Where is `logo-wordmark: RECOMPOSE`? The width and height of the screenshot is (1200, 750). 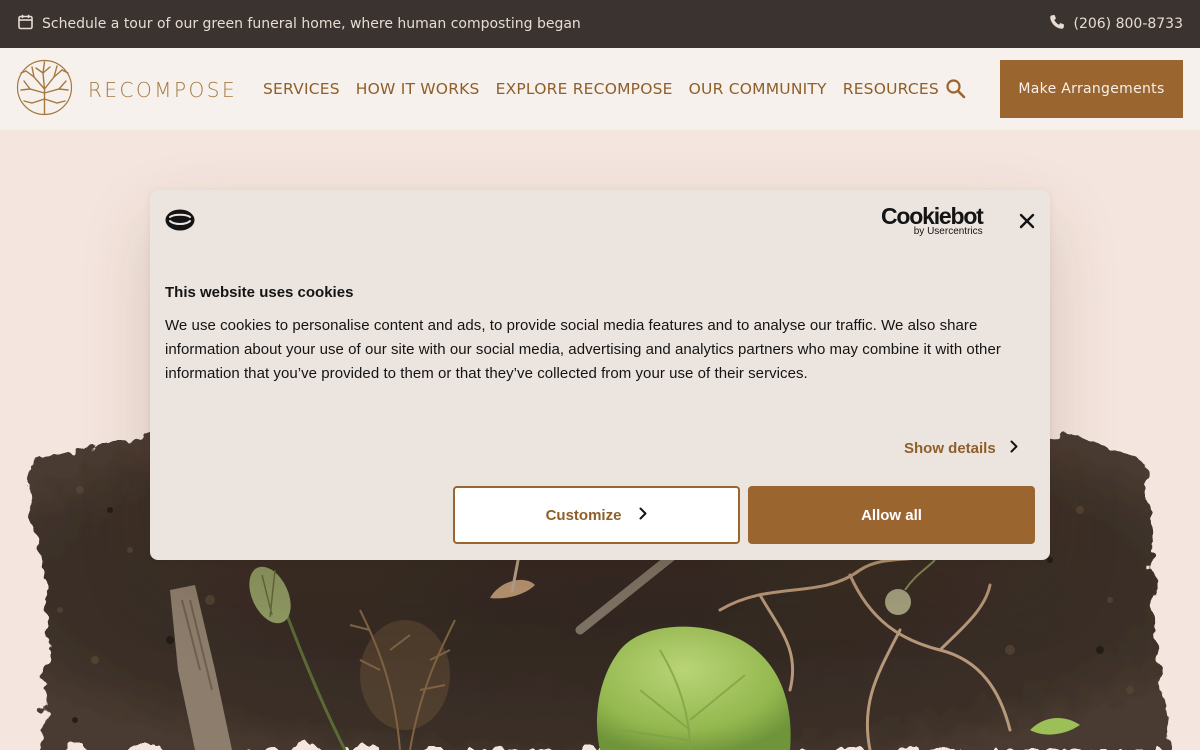 logo-wordmark: RECOMPOSE is located at coordinates (163, 89).